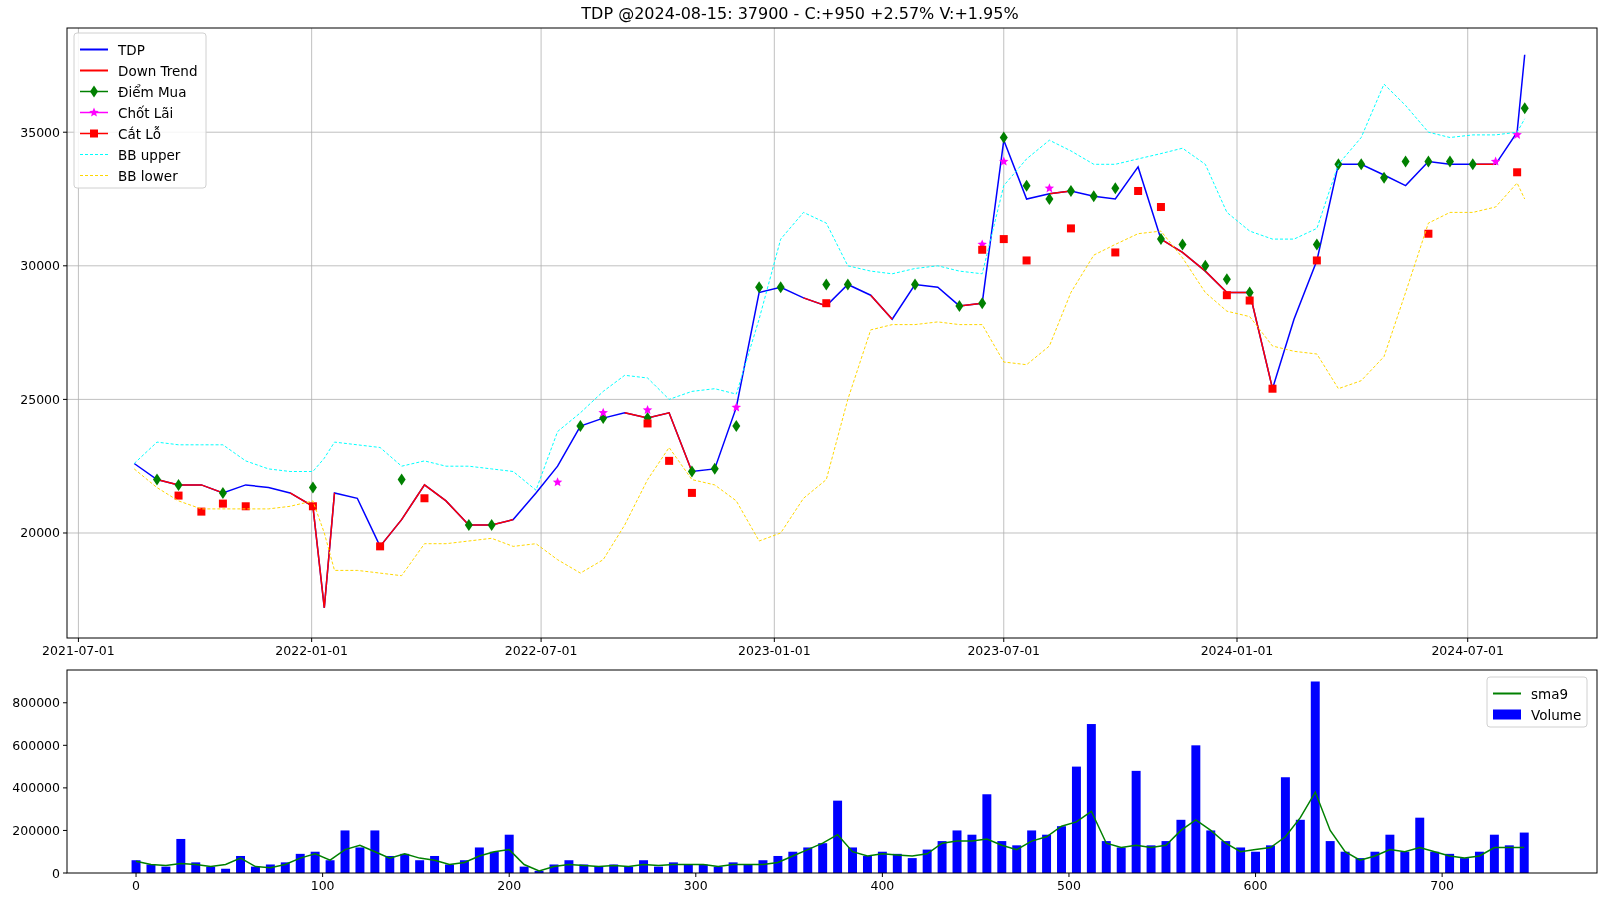 The width and height of the screenshot is (1600, 900). I want to click on tick-label: 20000, so click(40, 533).